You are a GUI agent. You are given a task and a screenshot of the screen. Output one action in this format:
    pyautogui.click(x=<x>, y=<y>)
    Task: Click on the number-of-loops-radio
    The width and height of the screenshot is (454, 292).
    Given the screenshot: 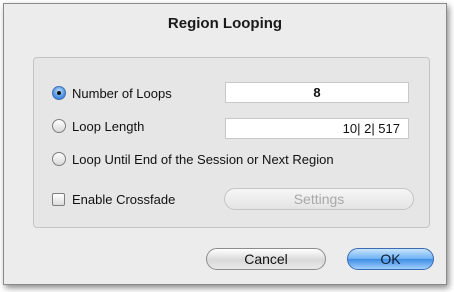 What is the action you would take?
    pyautogui.click(x=59, y=93)
    